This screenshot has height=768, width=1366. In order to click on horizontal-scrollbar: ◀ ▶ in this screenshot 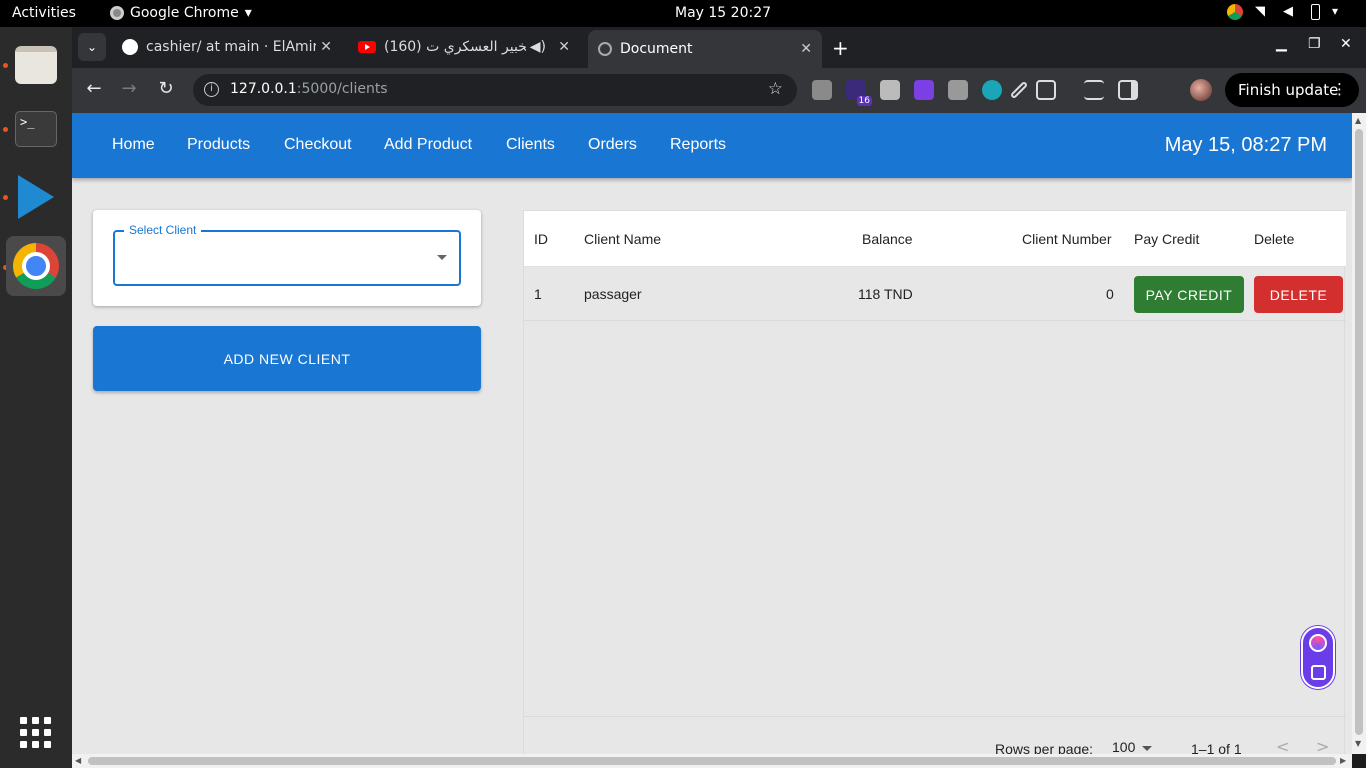, I will do `click(712, 761)`.